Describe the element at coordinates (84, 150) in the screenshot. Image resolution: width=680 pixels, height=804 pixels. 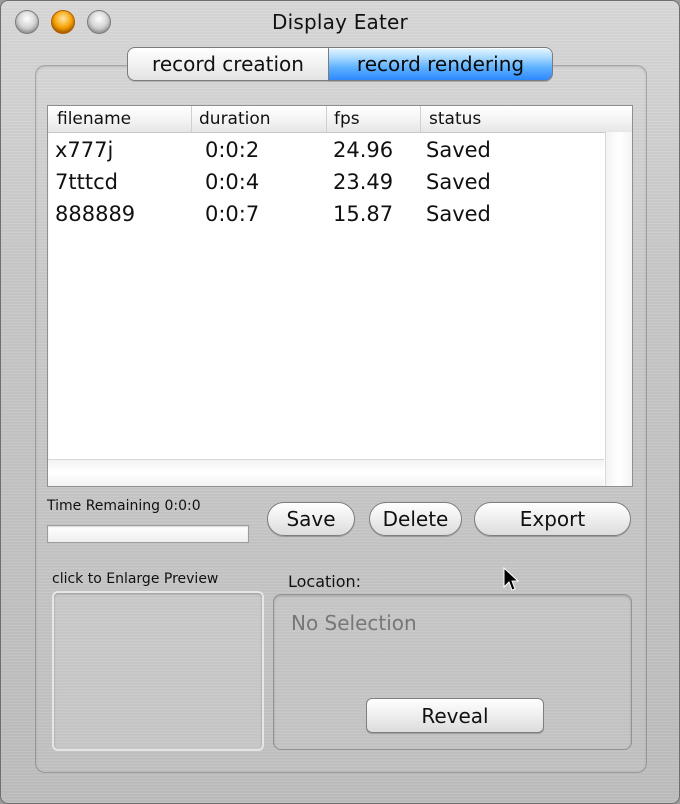
I see `cell-filename: x777j` at that location.